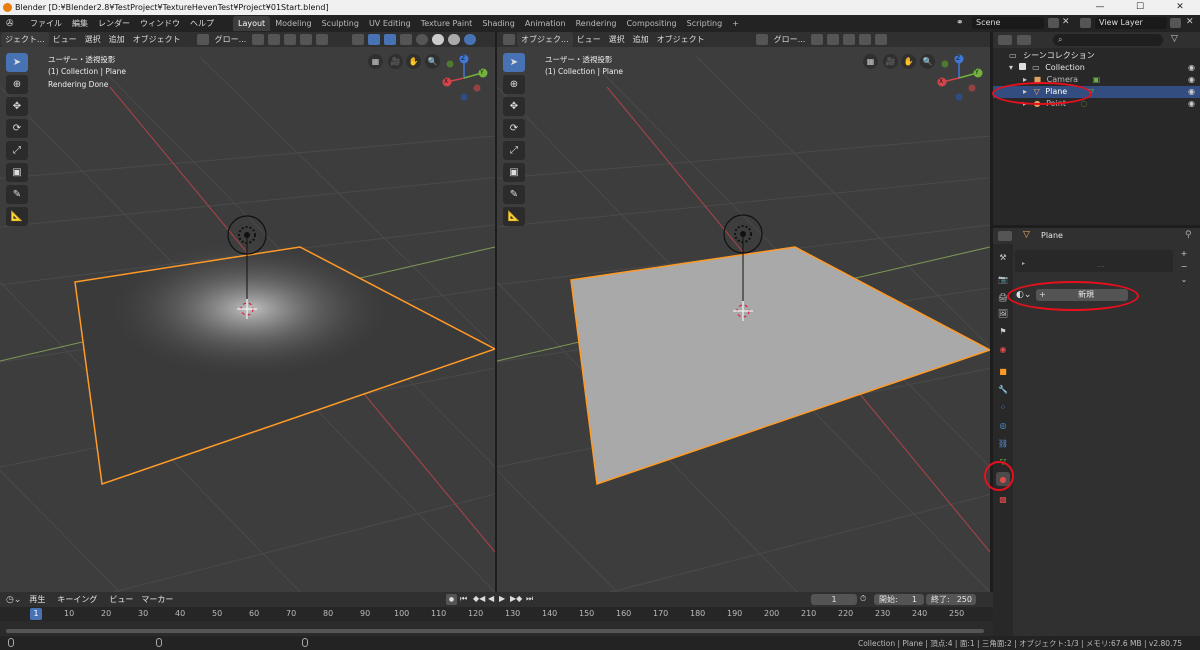 The width and height of the screenshot is (1200, 650). Describe the element at coordinates (761, 39) in the screenshot. I see `transform-orientation-icon` at that location.